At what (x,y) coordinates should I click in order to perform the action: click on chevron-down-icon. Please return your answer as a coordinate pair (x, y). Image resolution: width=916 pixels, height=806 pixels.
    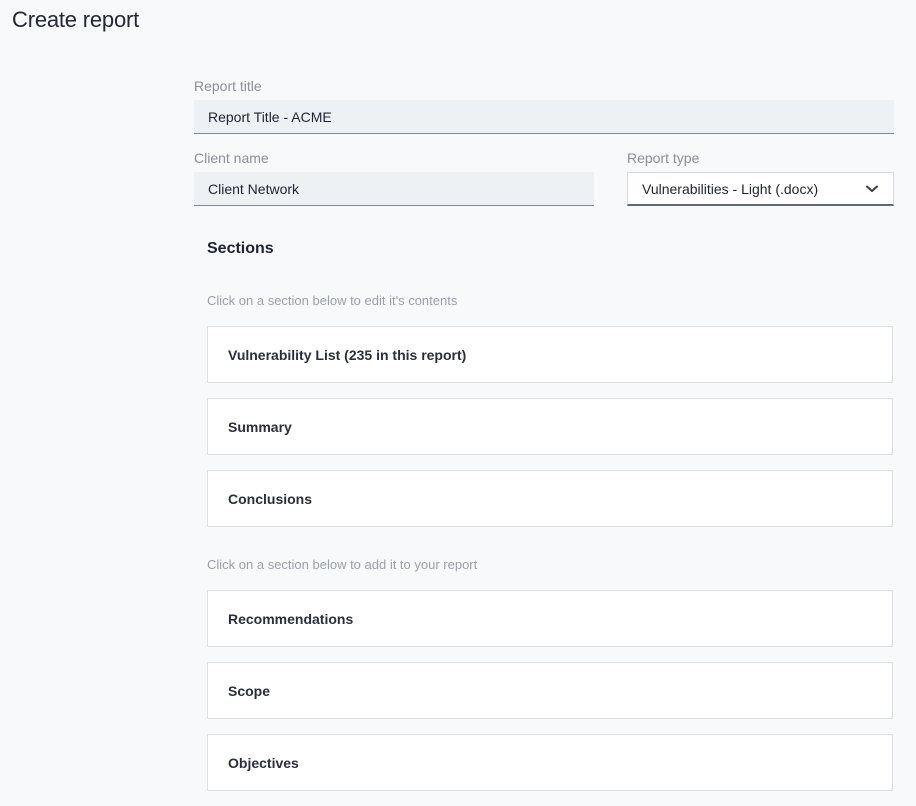
    Looking at the image, I should click on (872, 189).